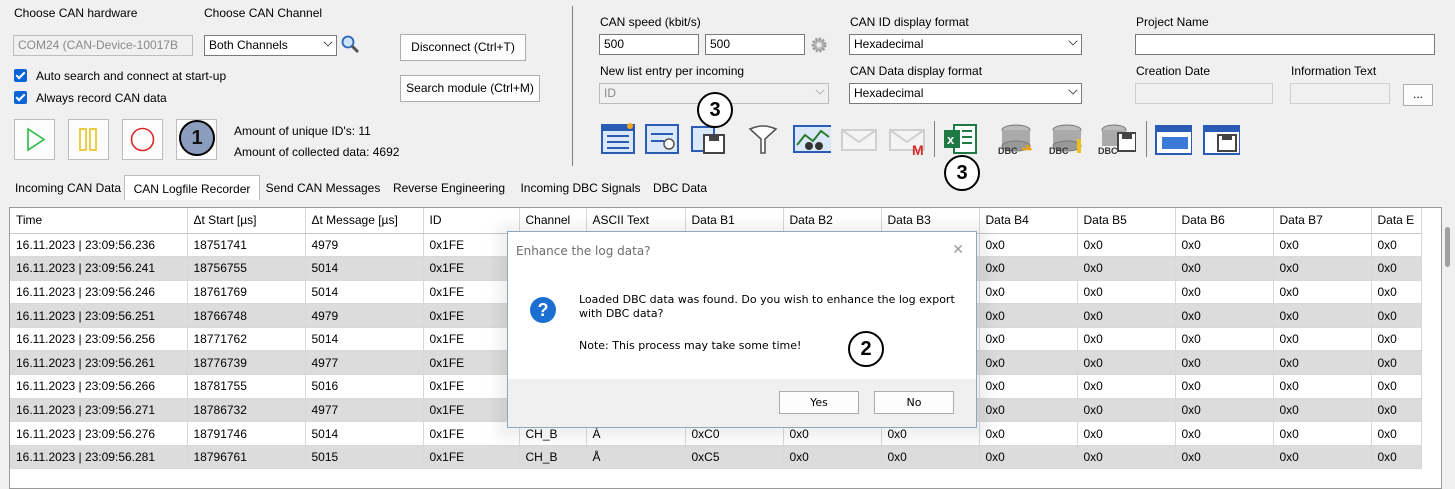 This screenshot has width=1455, height=489. What do you see at coordinates (811, 139) in the screenshot?
I see `graph-icon` at bounding box center [811, 139].